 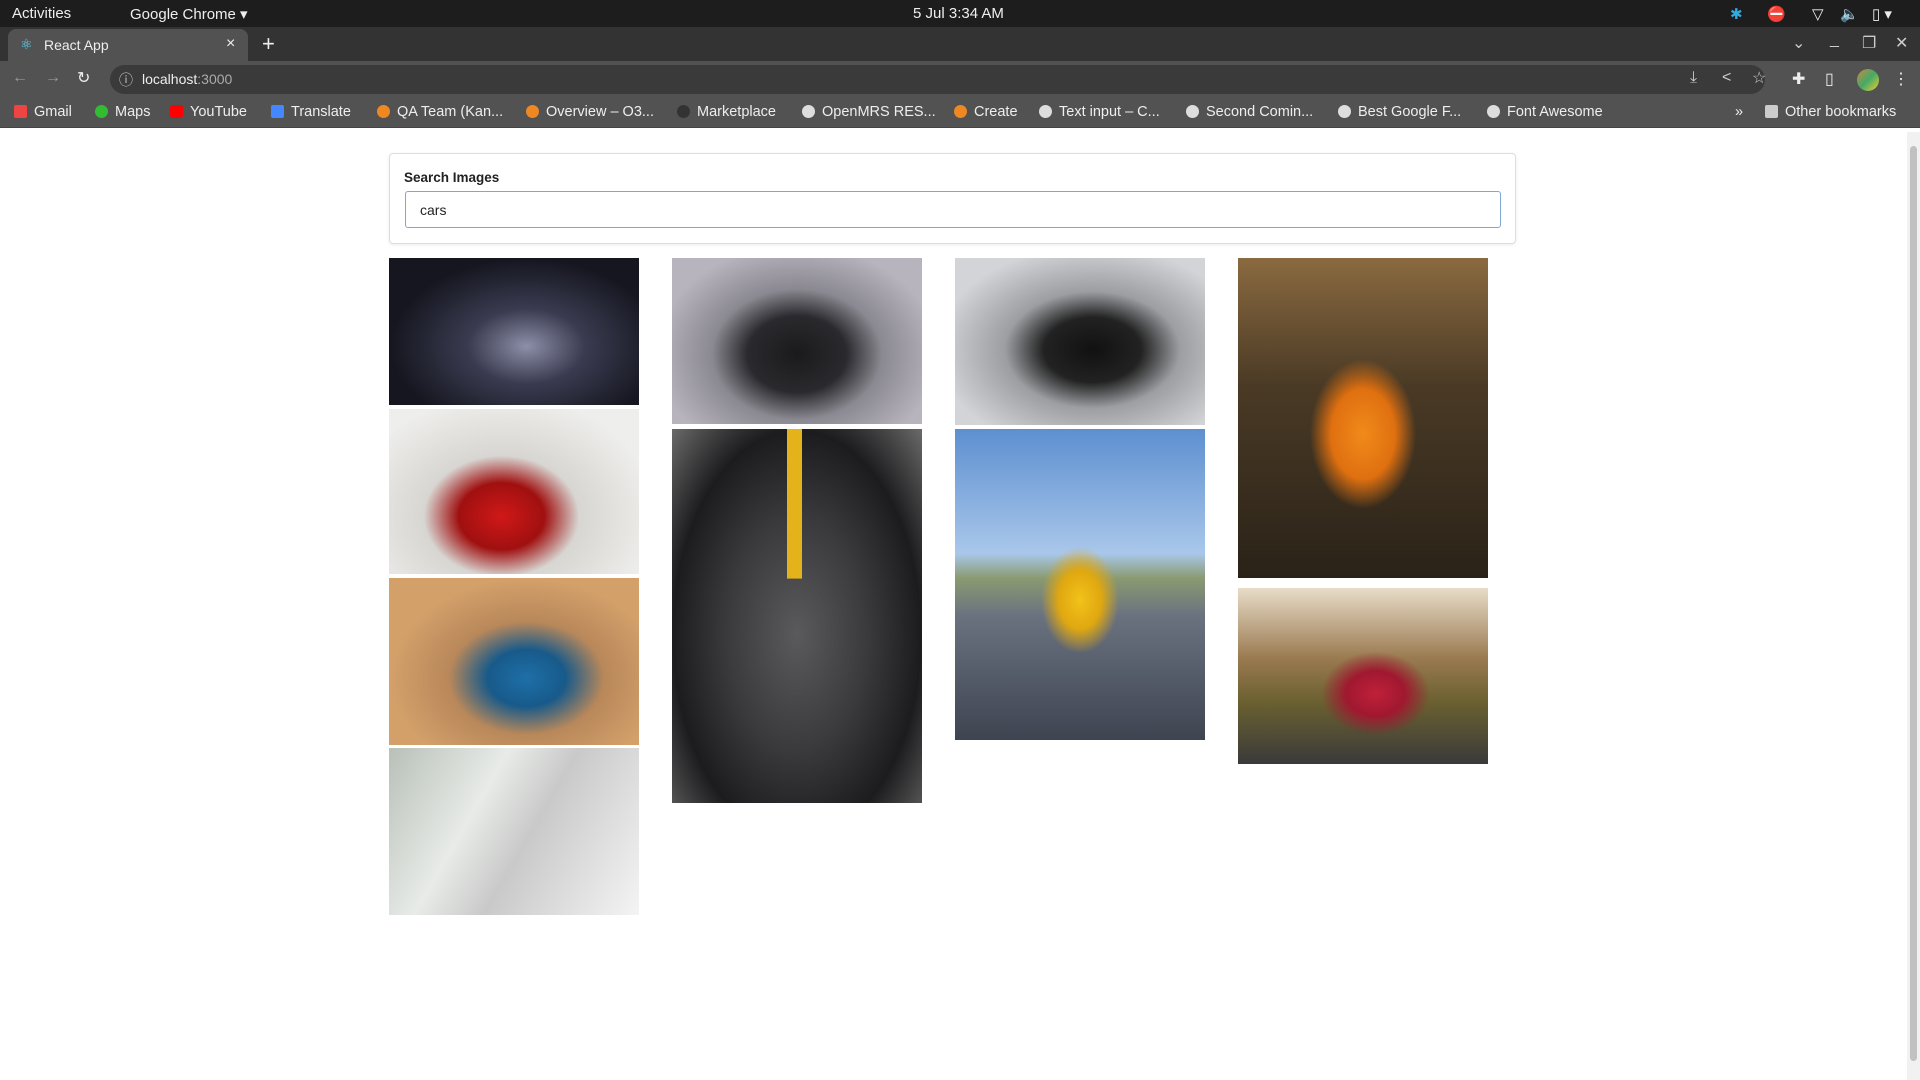 What do you see at coordinates (41, 13) in the screenshot?
I see `activities-button: Activities` at bounding box center [41, 13].